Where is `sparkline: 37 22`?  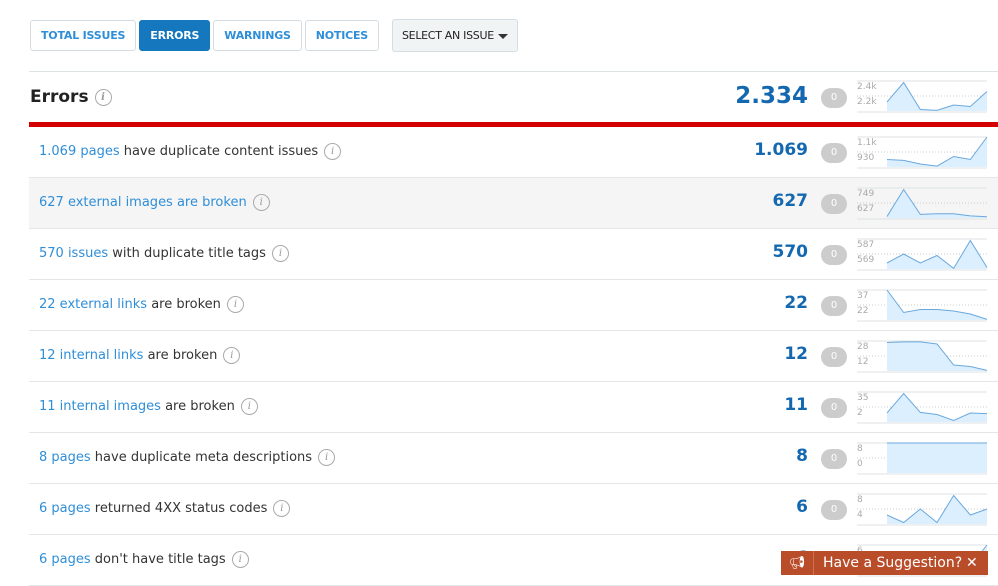 sparkline: 37 22 is located at coordinates (927, 306).